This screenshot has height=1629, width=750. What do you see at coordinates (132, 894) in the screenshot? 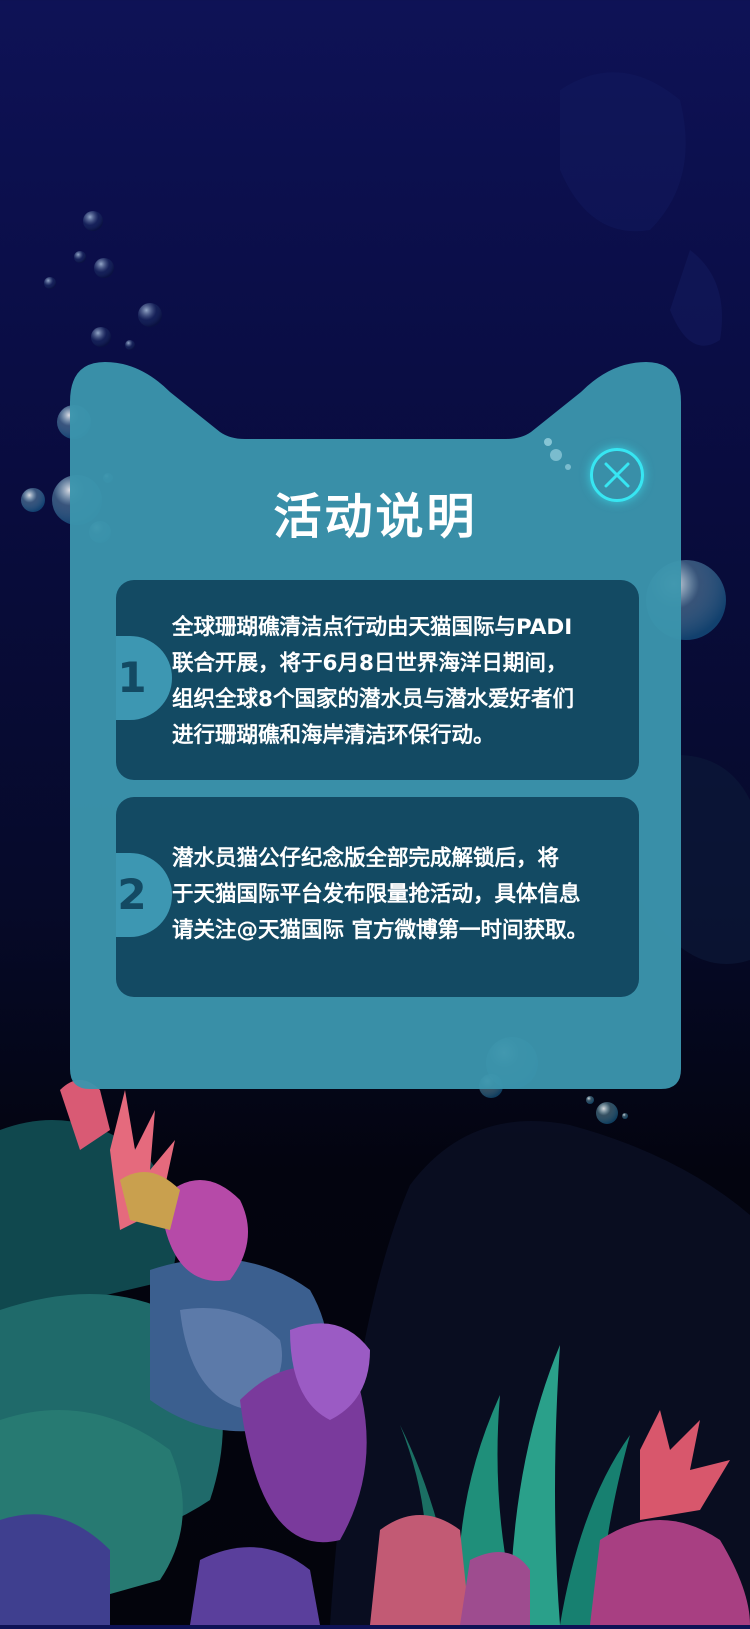
I see `section-number: 2` at bounding box center [132, 894].